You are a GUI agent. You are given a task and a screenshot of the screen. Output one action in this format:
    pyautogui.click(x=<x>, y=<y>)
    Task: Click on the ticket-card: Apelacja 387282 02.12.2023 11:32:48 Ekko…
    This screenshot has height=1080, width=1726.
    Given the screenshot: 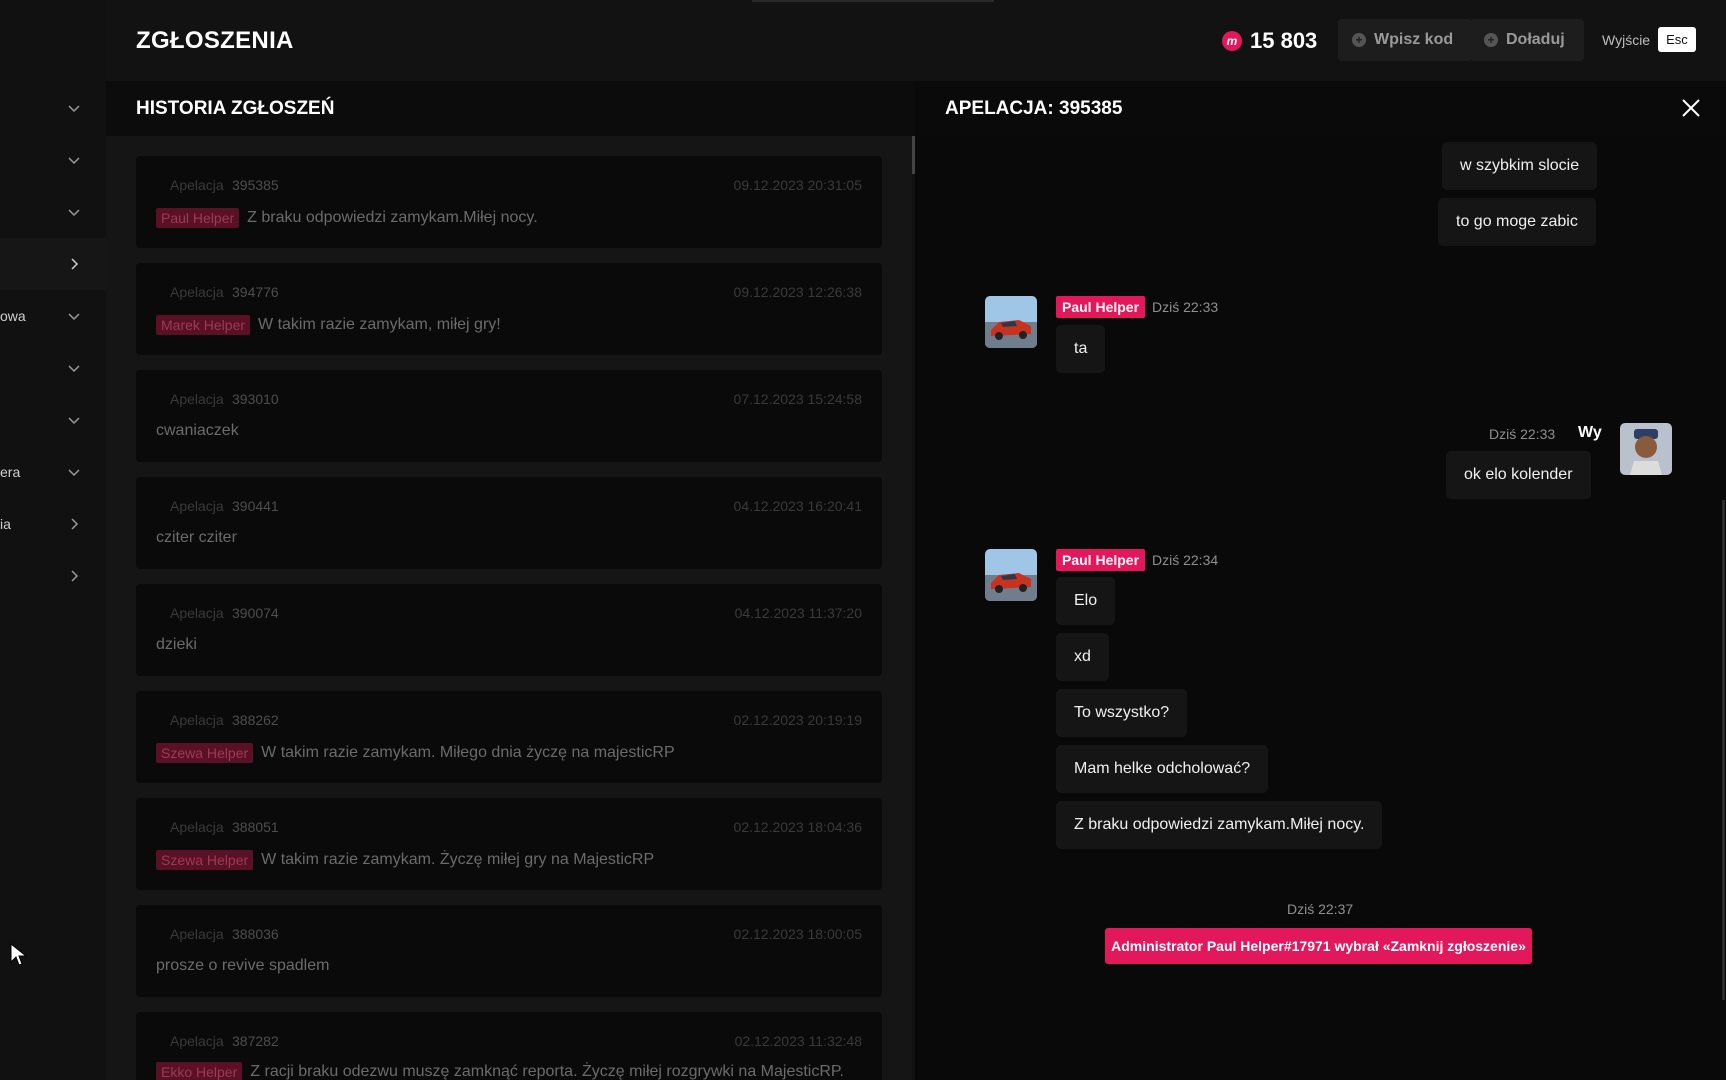 What is the action you would take?
    pyautogui.click(x=509, y=1046)
    